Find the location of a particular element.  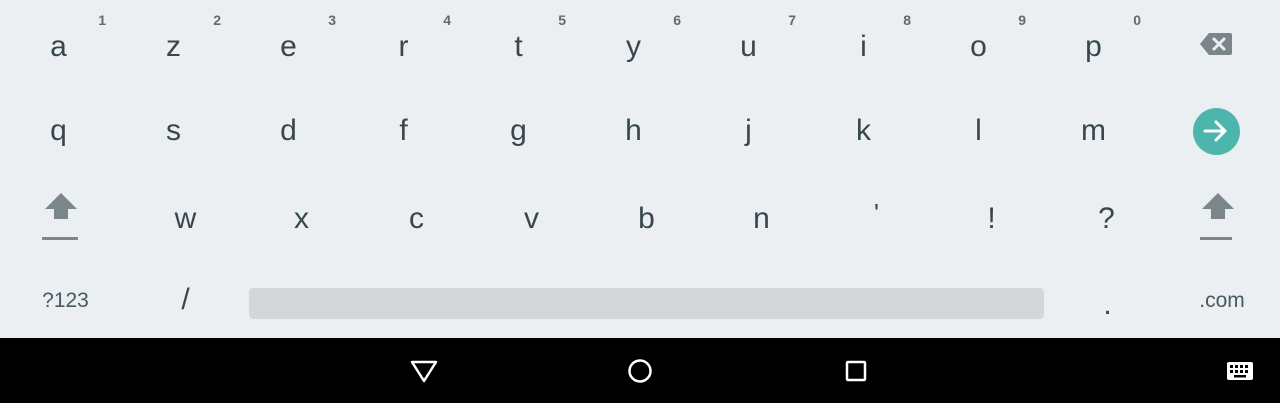

key-d: d is located at coordinates (288, 131).